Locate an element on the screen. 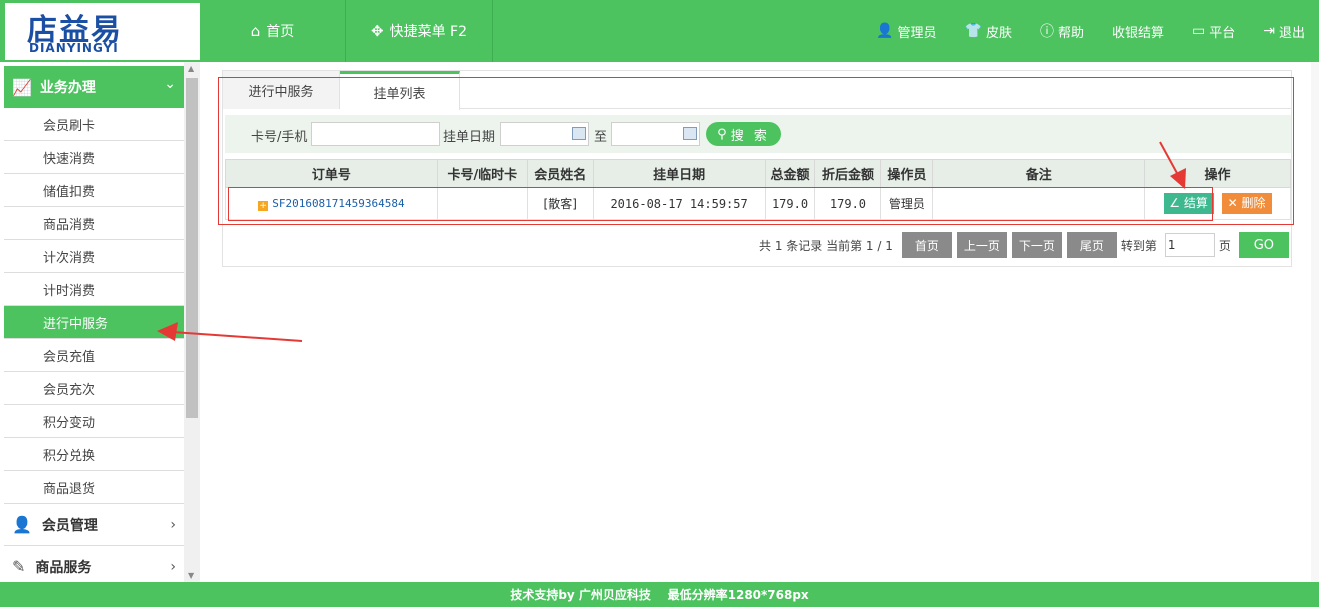 This screenshot has height=607, width=1319. footer-text: 技术支持by 广州贝应科技 最低分辨率1280*768px is located at coordinates (659, 595).